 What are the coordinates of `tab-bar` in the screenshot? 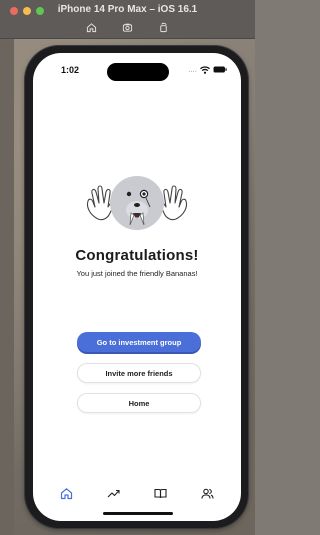 It's located at (137, 493).